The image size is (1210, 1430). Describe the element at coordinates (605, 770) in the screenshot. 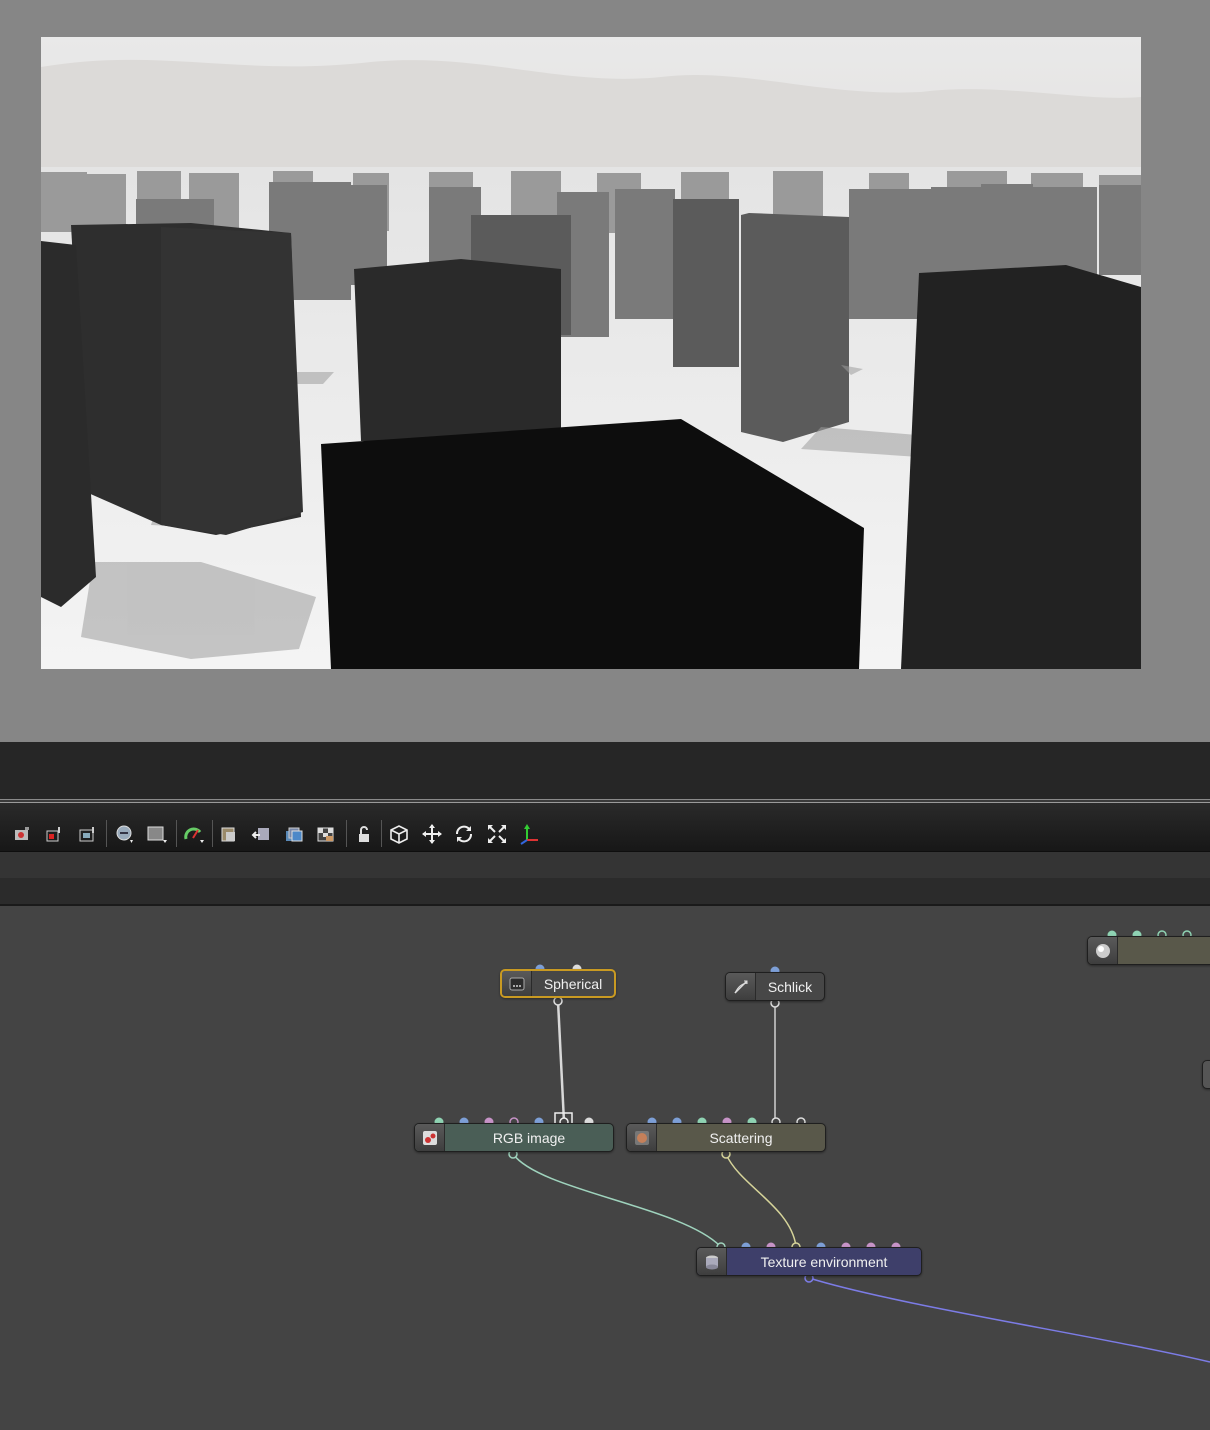

I see `panel-header-bar` at that location.